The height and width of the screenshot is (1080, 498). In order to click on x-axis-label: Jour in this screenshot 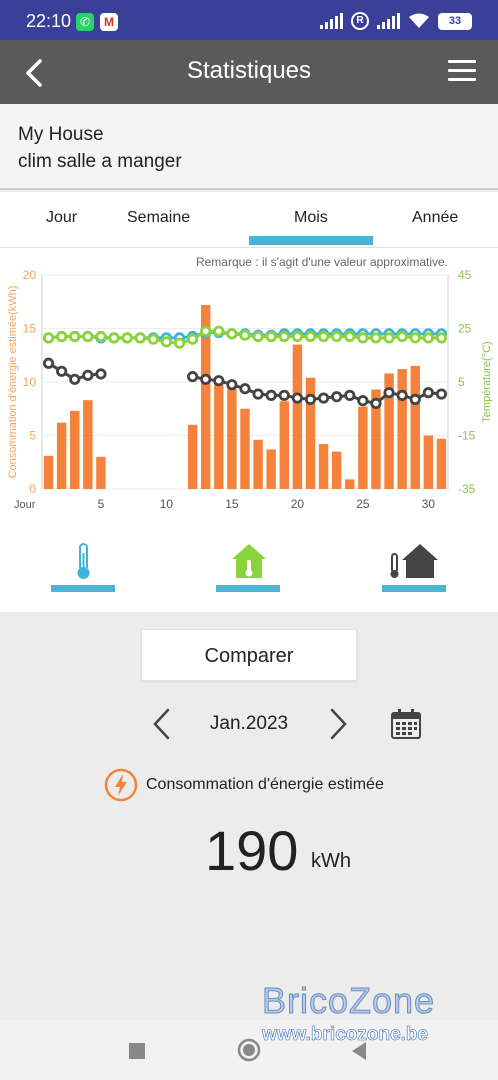, I will do `click(25, 505)`.